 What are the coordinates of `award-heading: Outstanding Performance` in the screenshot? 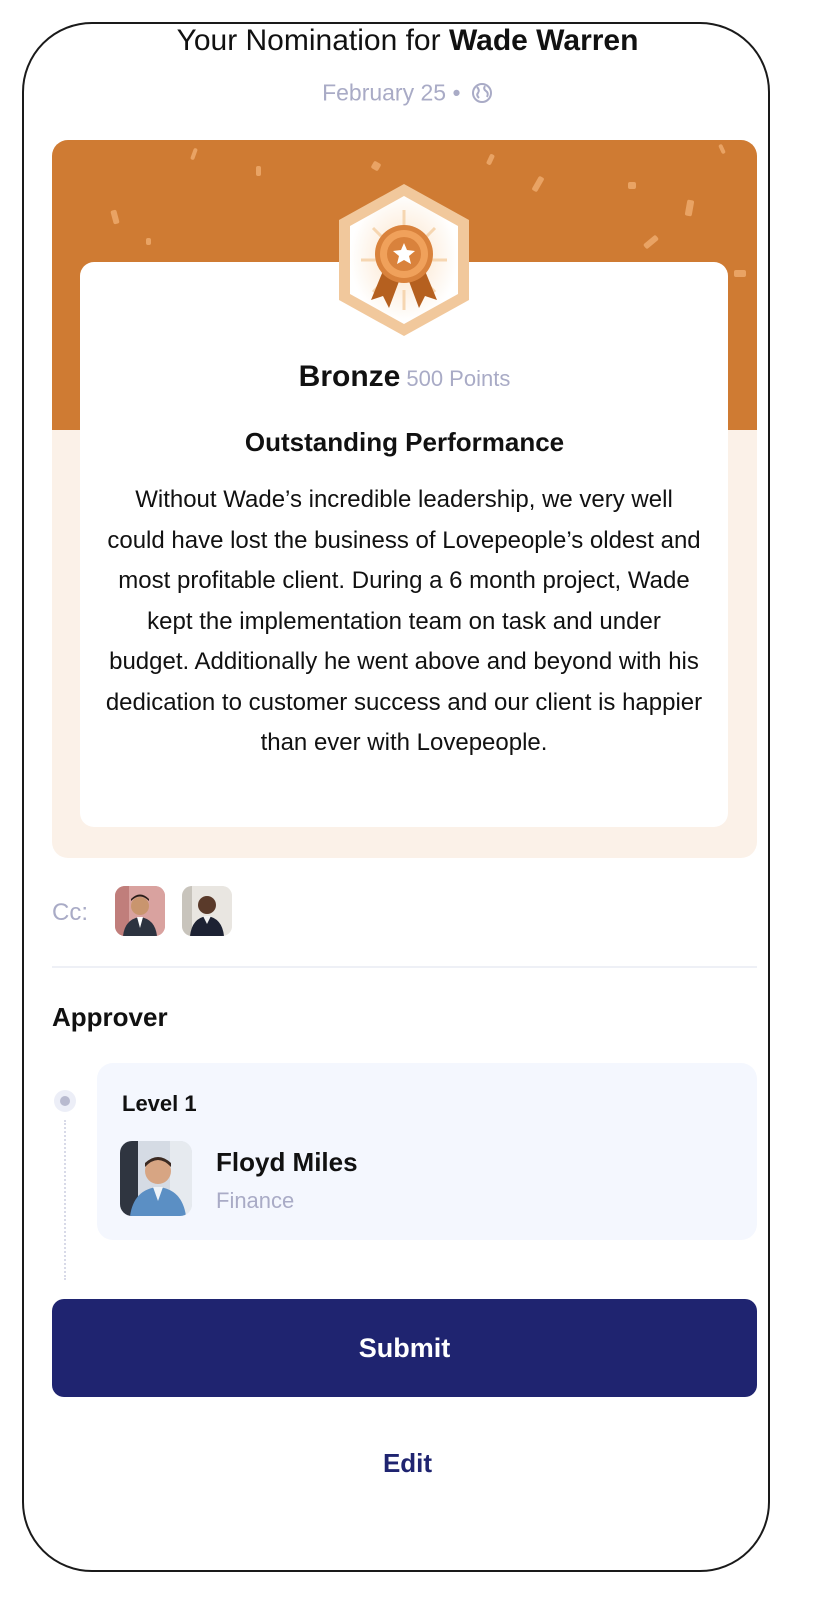 It's located at (404, 442).